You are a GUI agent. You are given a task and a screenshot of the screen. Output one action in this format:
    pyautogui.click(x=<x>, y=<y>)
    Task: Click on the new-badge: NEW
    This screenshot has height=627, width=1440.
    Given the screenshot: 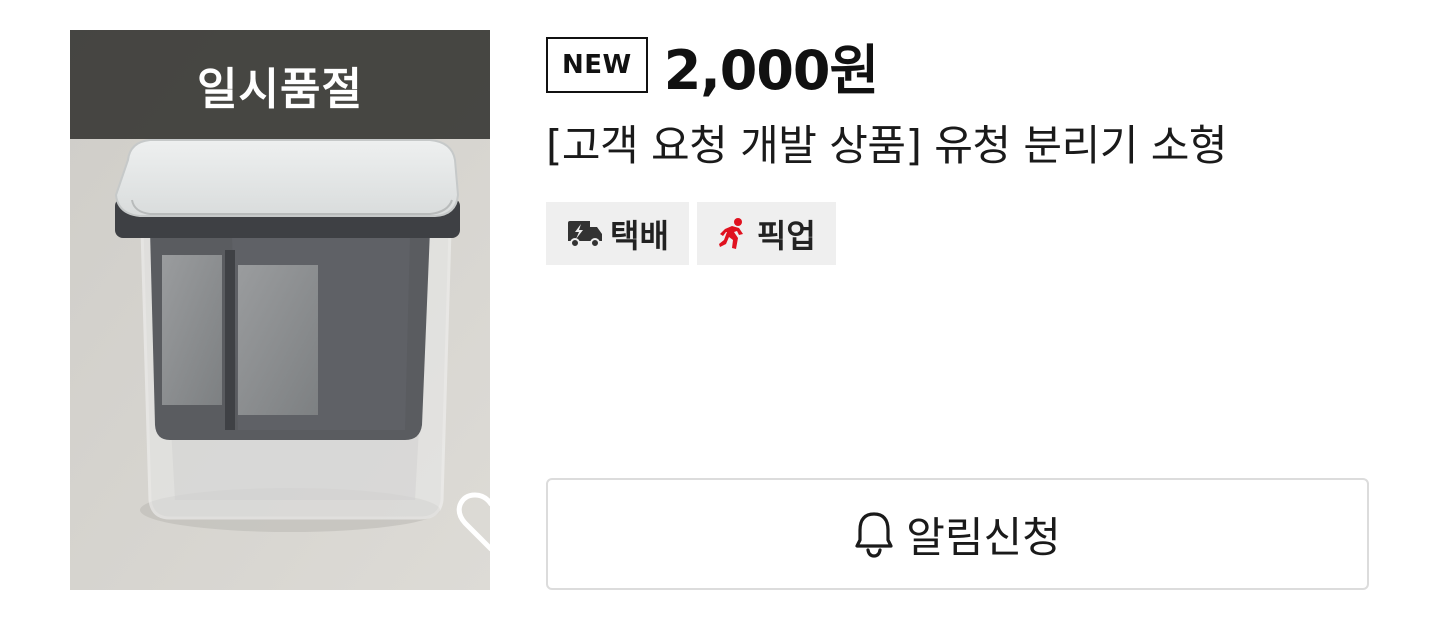 What is the action you would take?
    pyautogui.click(x=597, y=65)
    